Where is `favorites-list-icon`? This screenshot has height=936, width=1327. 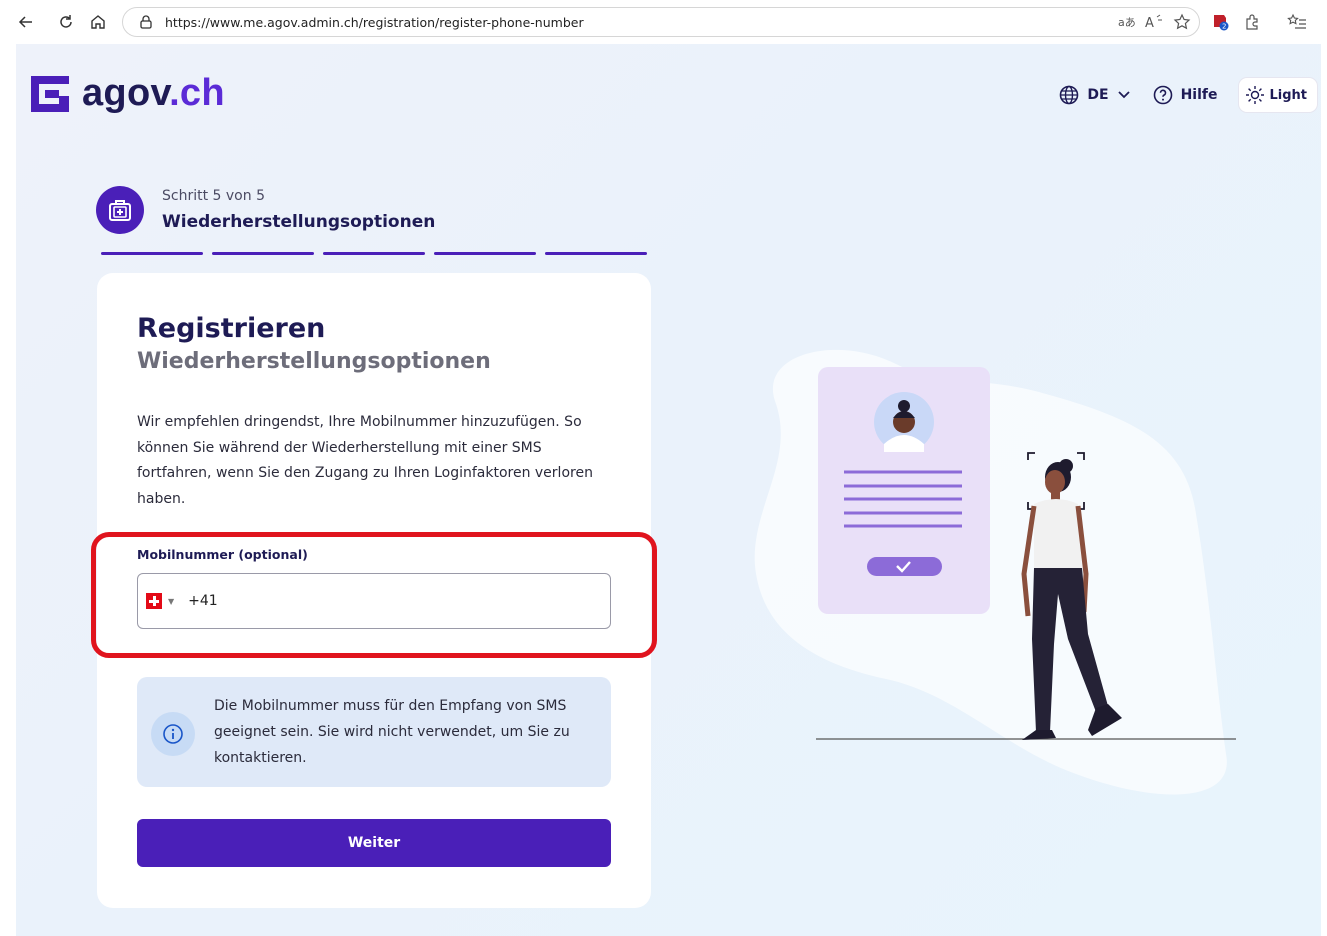
favorites-list-icon is located at coordinates (1297, 22).